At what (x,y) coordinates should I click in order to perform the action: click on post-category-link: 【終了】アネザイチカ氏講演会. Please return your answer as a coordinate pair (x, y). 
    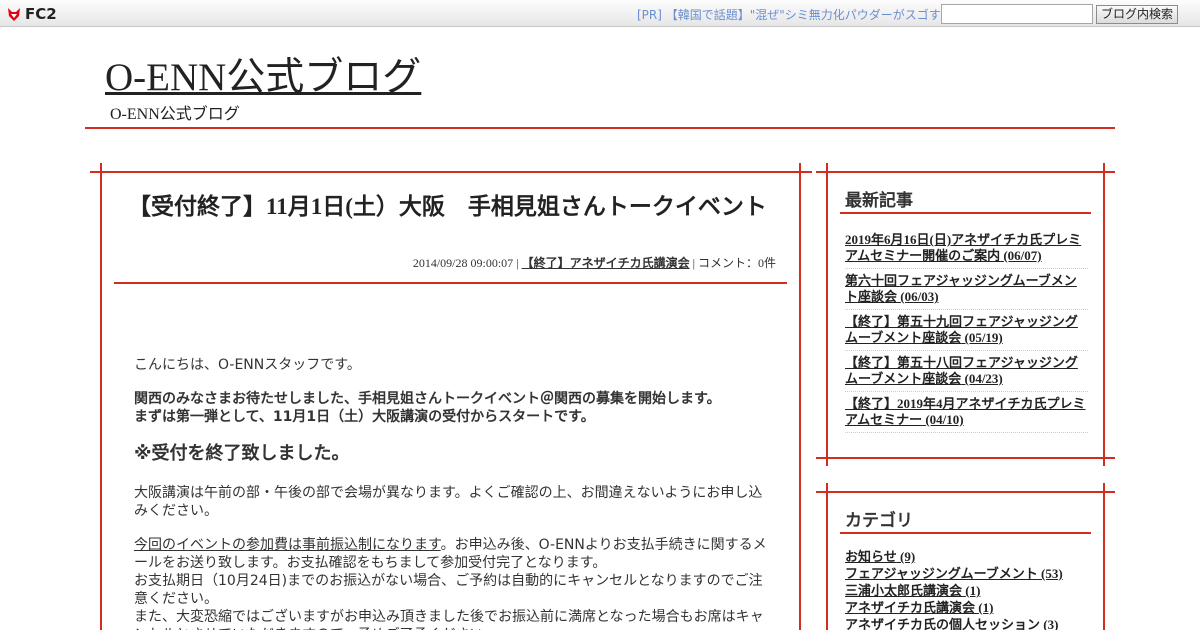
    Looking at the image, I should click on (606, 263).